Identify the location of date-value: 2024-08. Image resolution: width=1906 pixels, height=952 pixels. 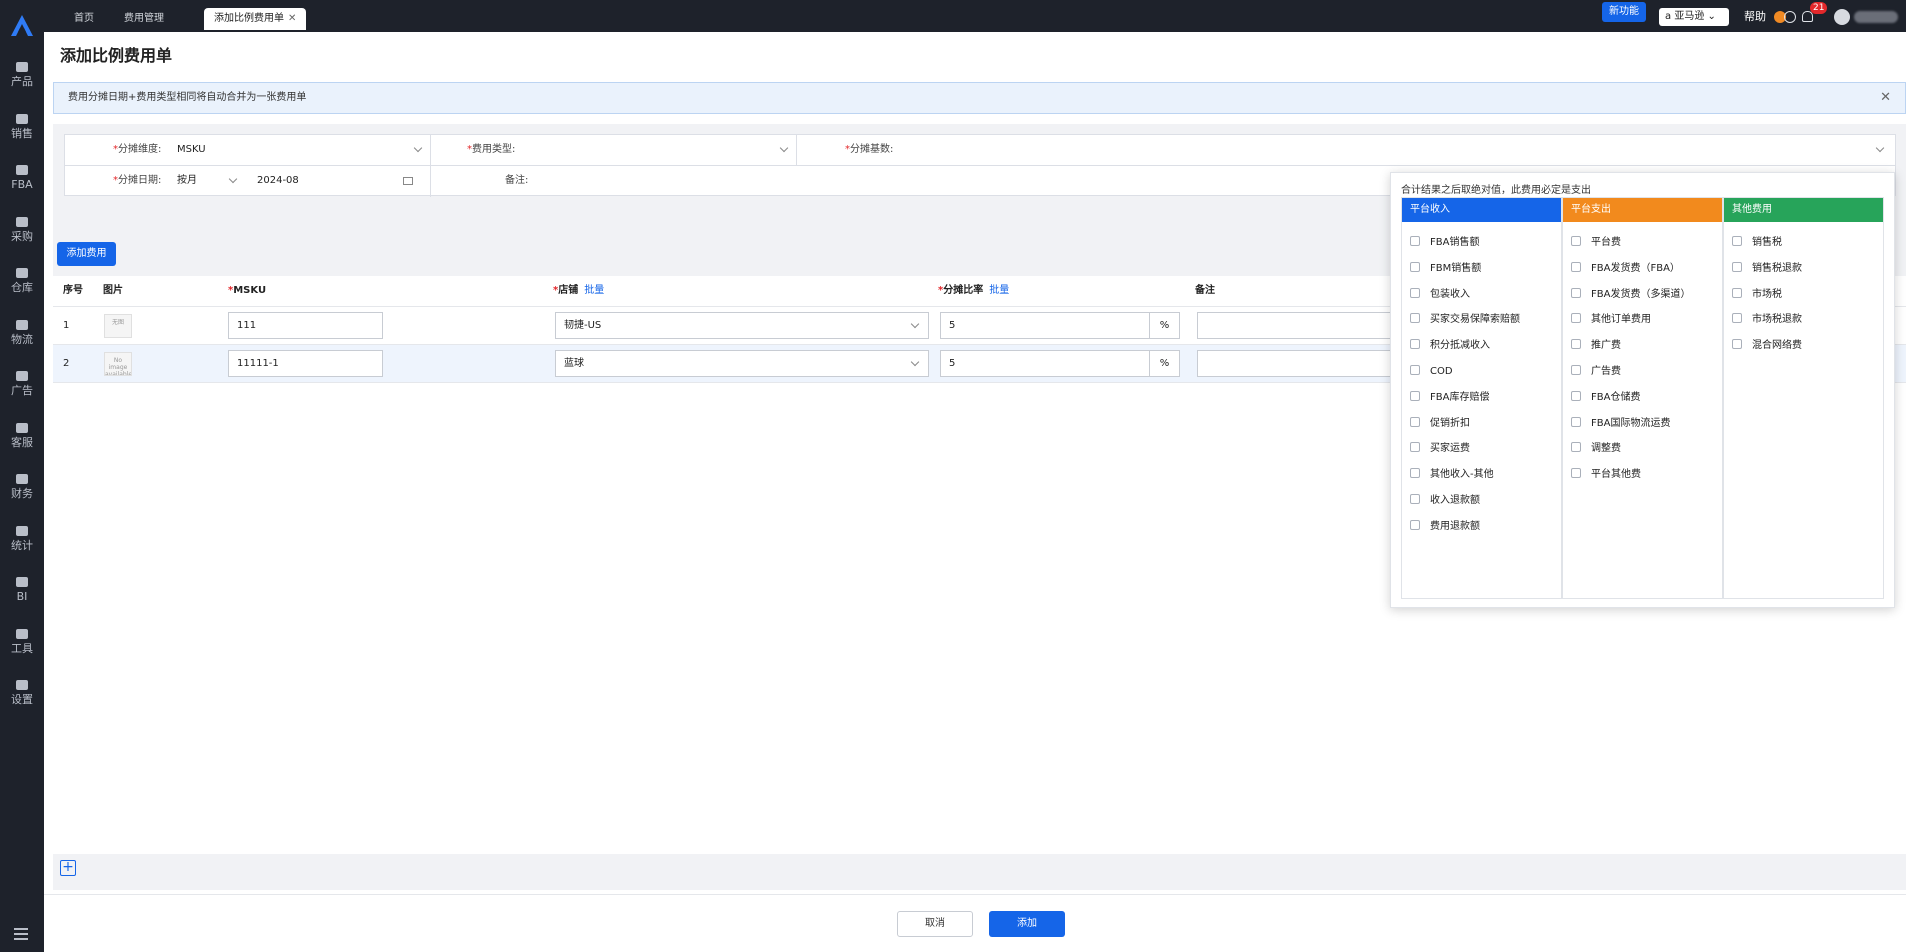
(278, 181).